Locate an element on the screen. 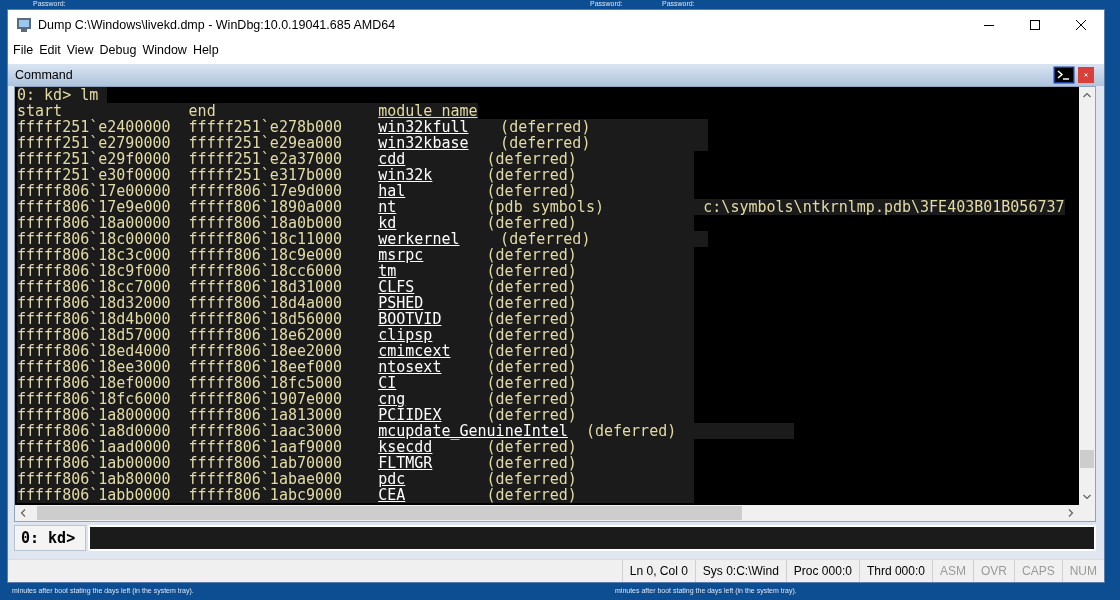 This screenshot has width=1120, height=600. module-link: win32kbase is located at coordinates (430, 143).